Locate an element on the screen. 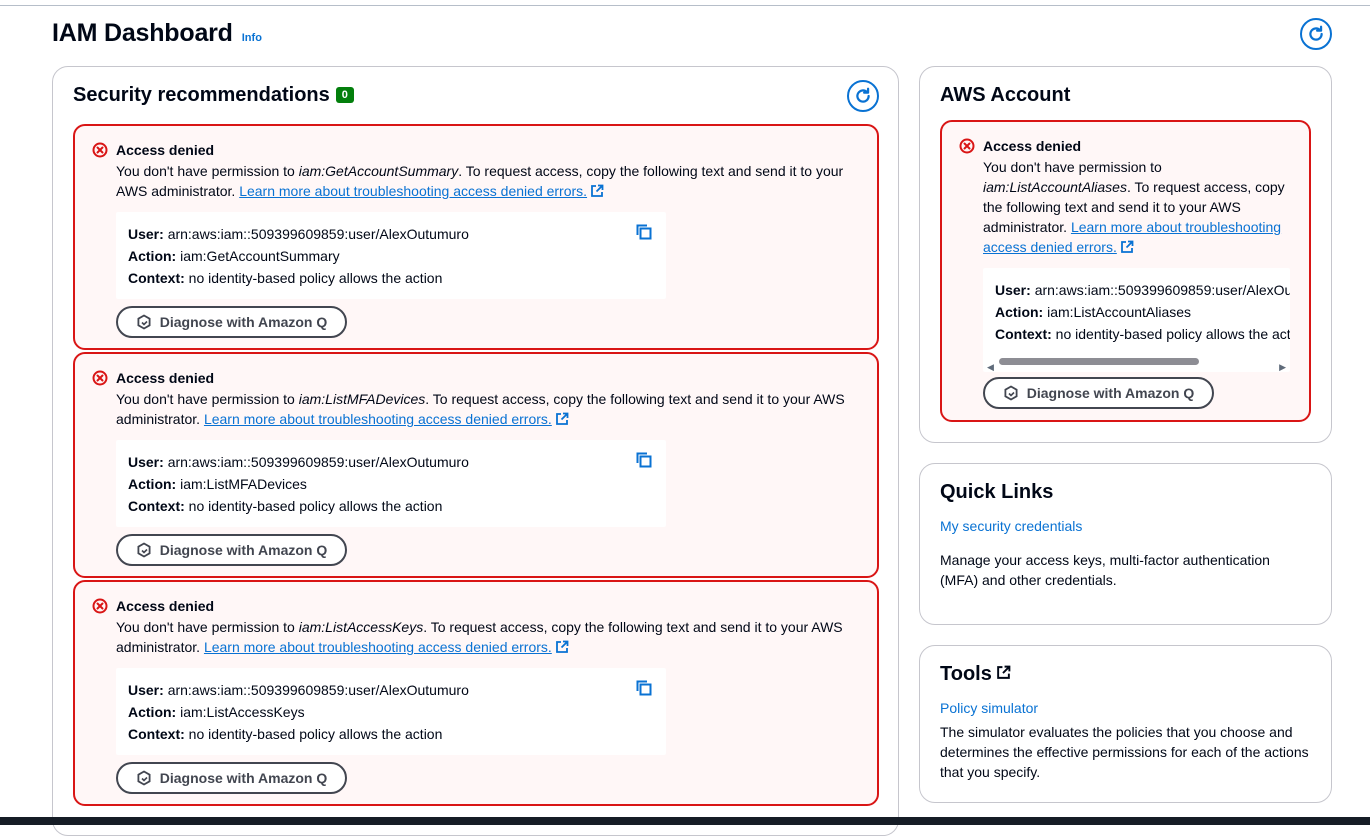 The image size is (1370, 836). bottom-bar is located at coordinates (685, 821).